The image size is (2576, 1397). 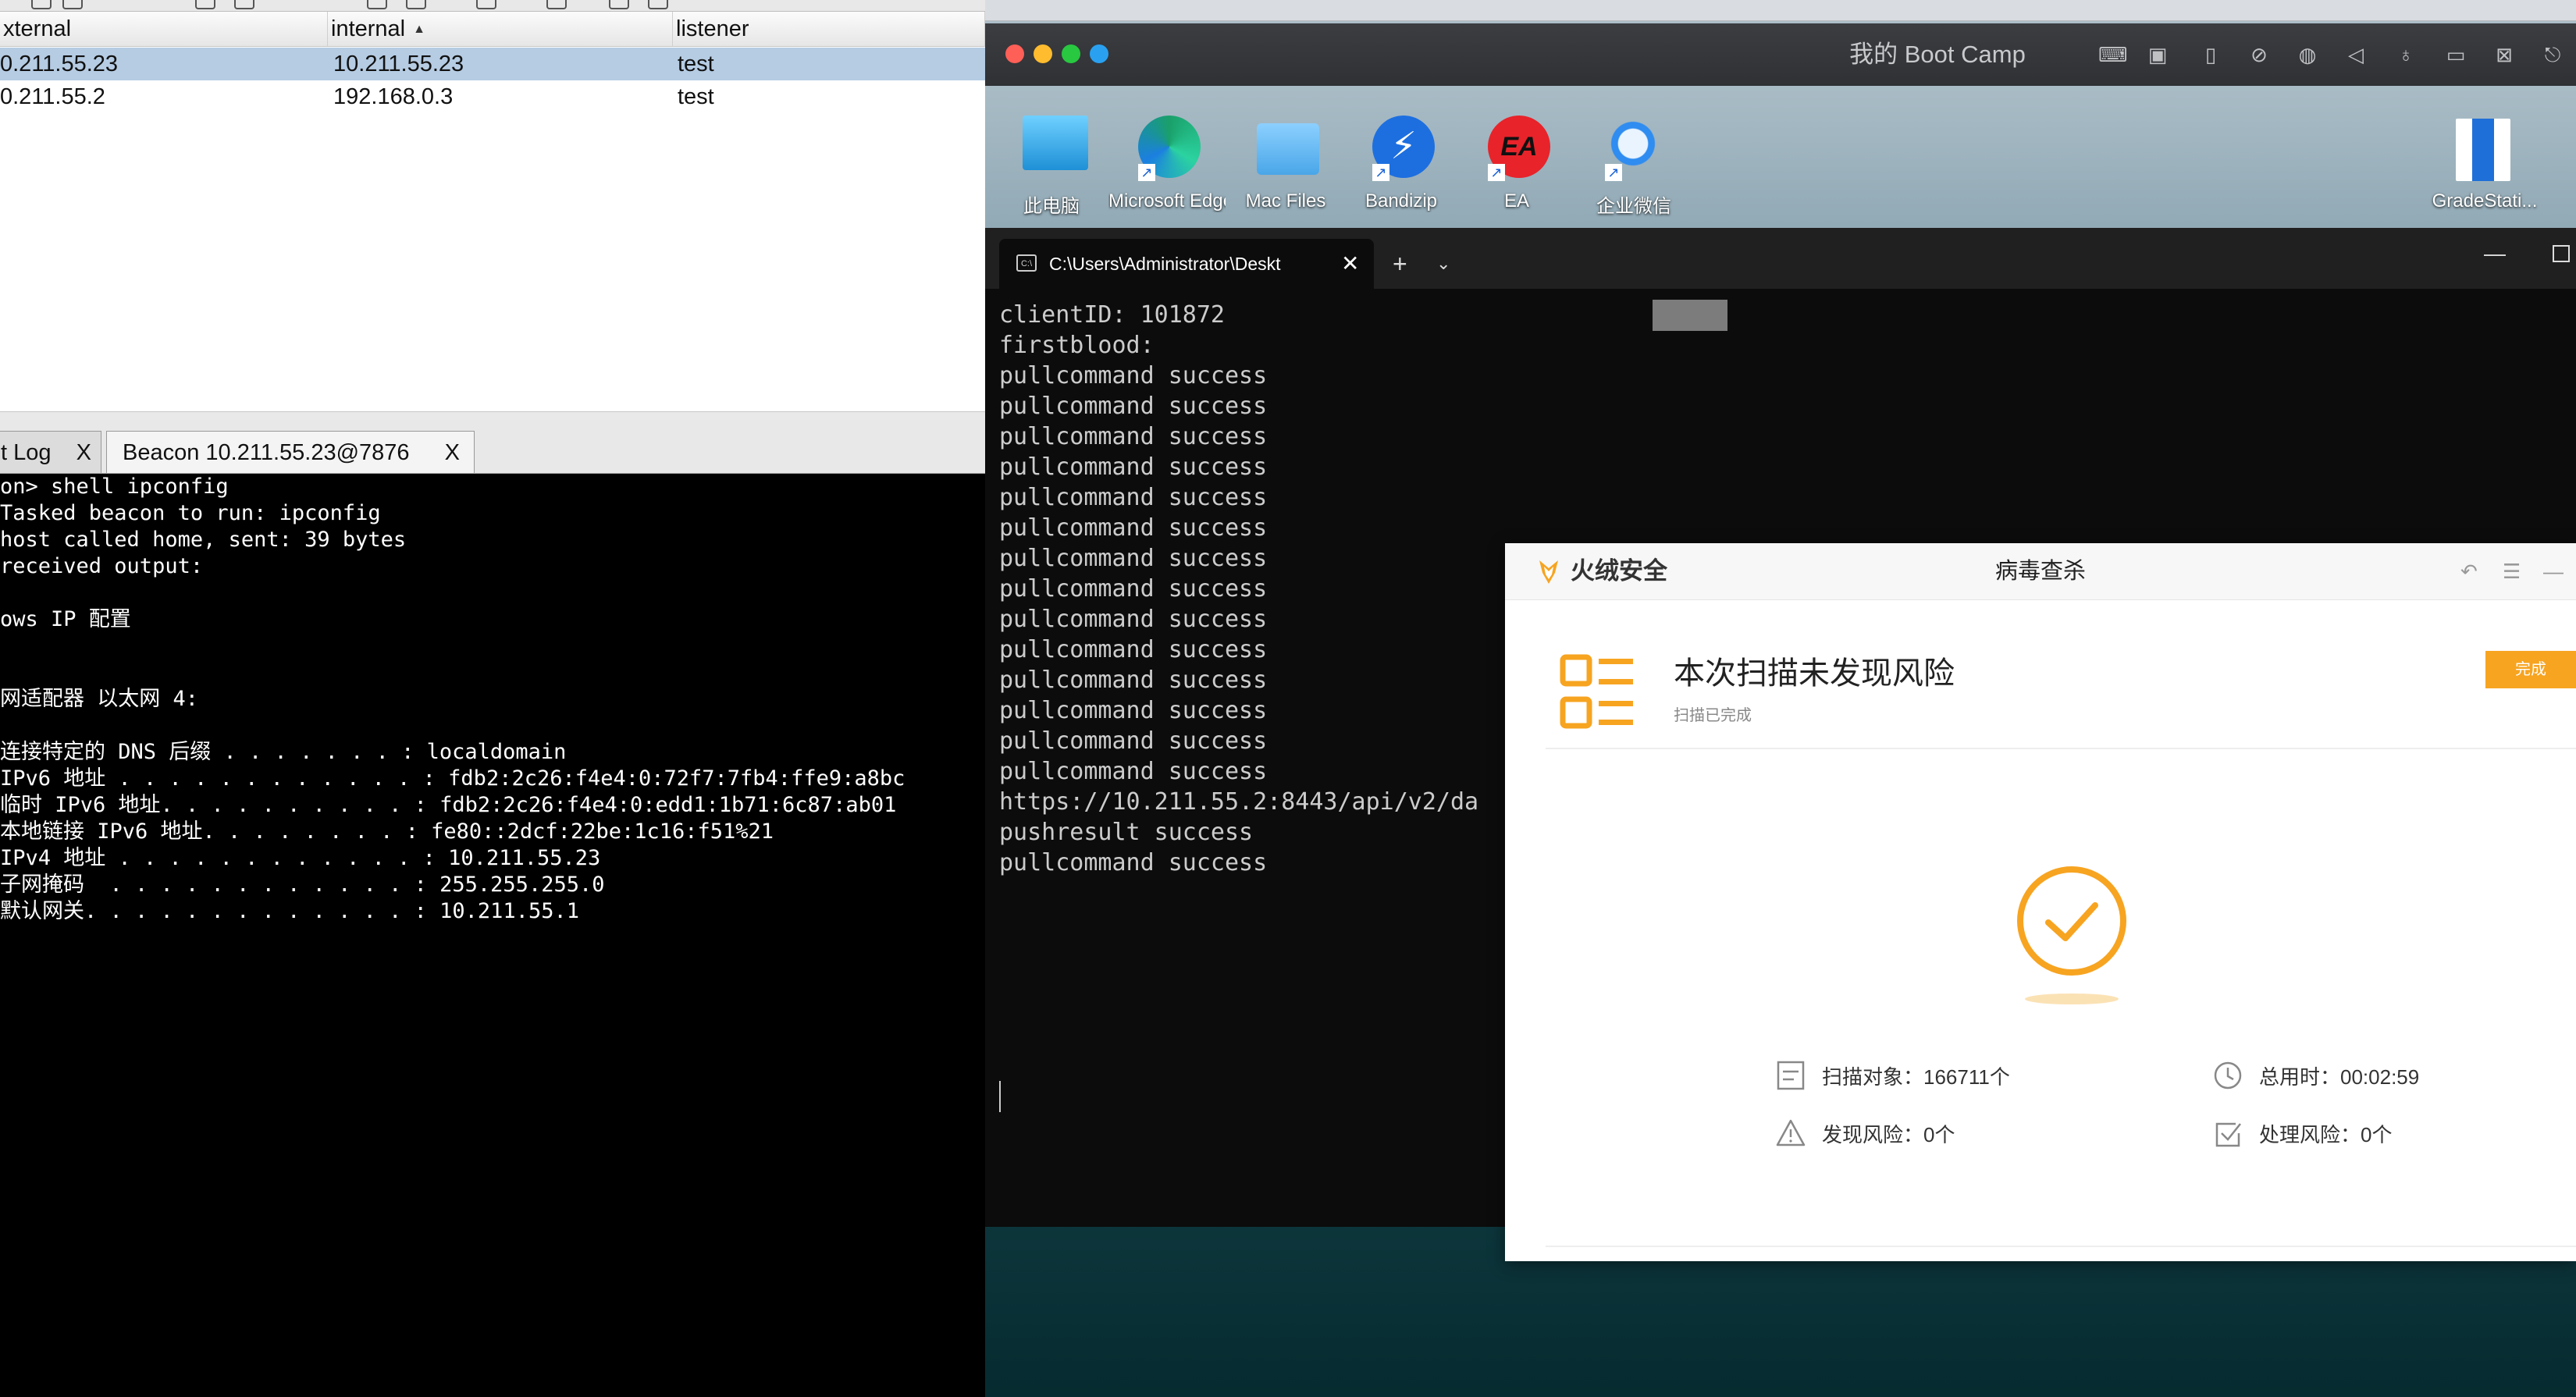 What do you see at coordinates (2228, 1134) in the screenshot?
I see `handled-check-icon` at bounding box center [2228, 1134].